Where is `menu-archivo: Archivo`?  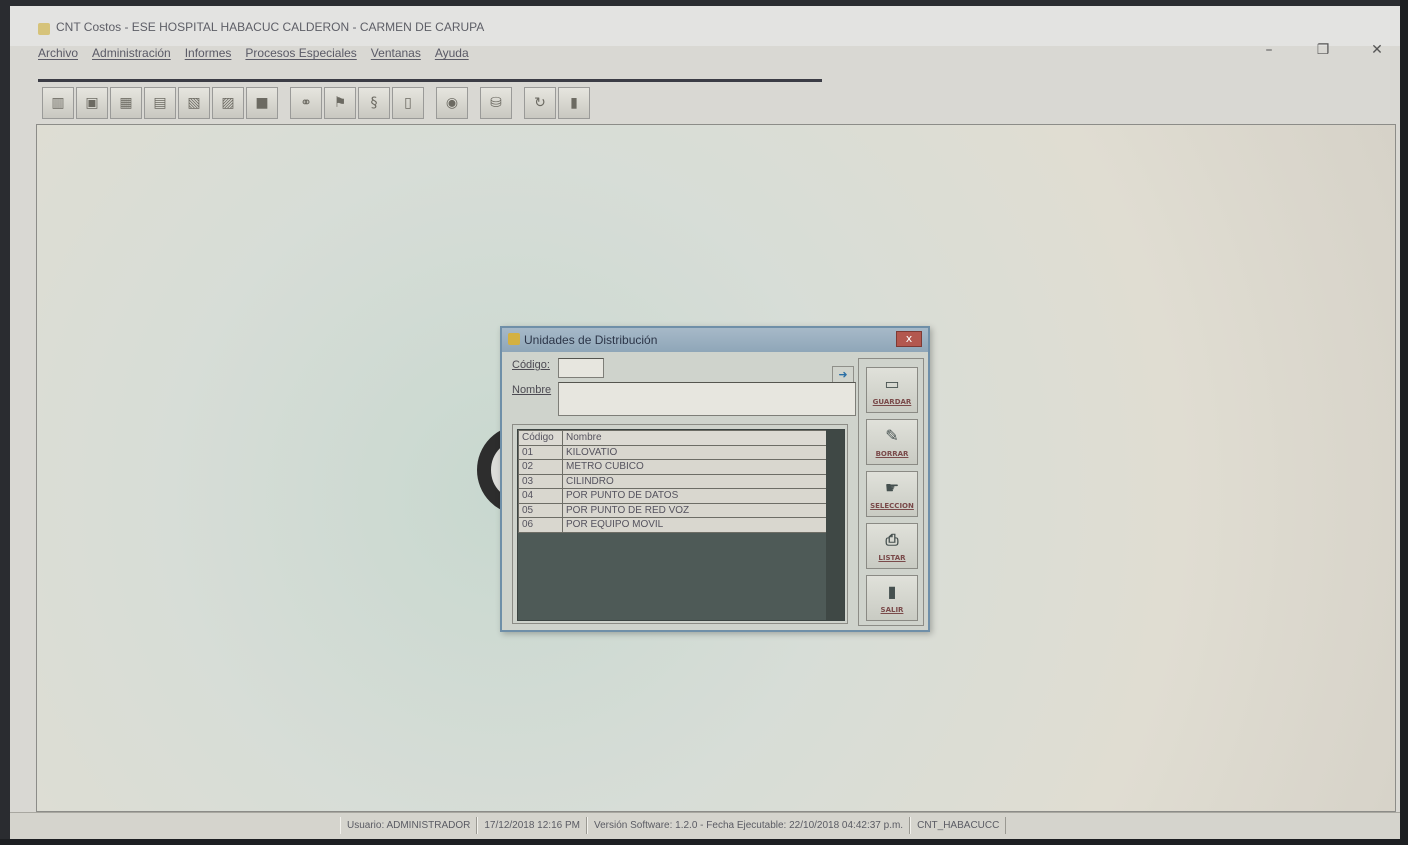
menu-archivo: Archivo is located at coordinates (58, 55).